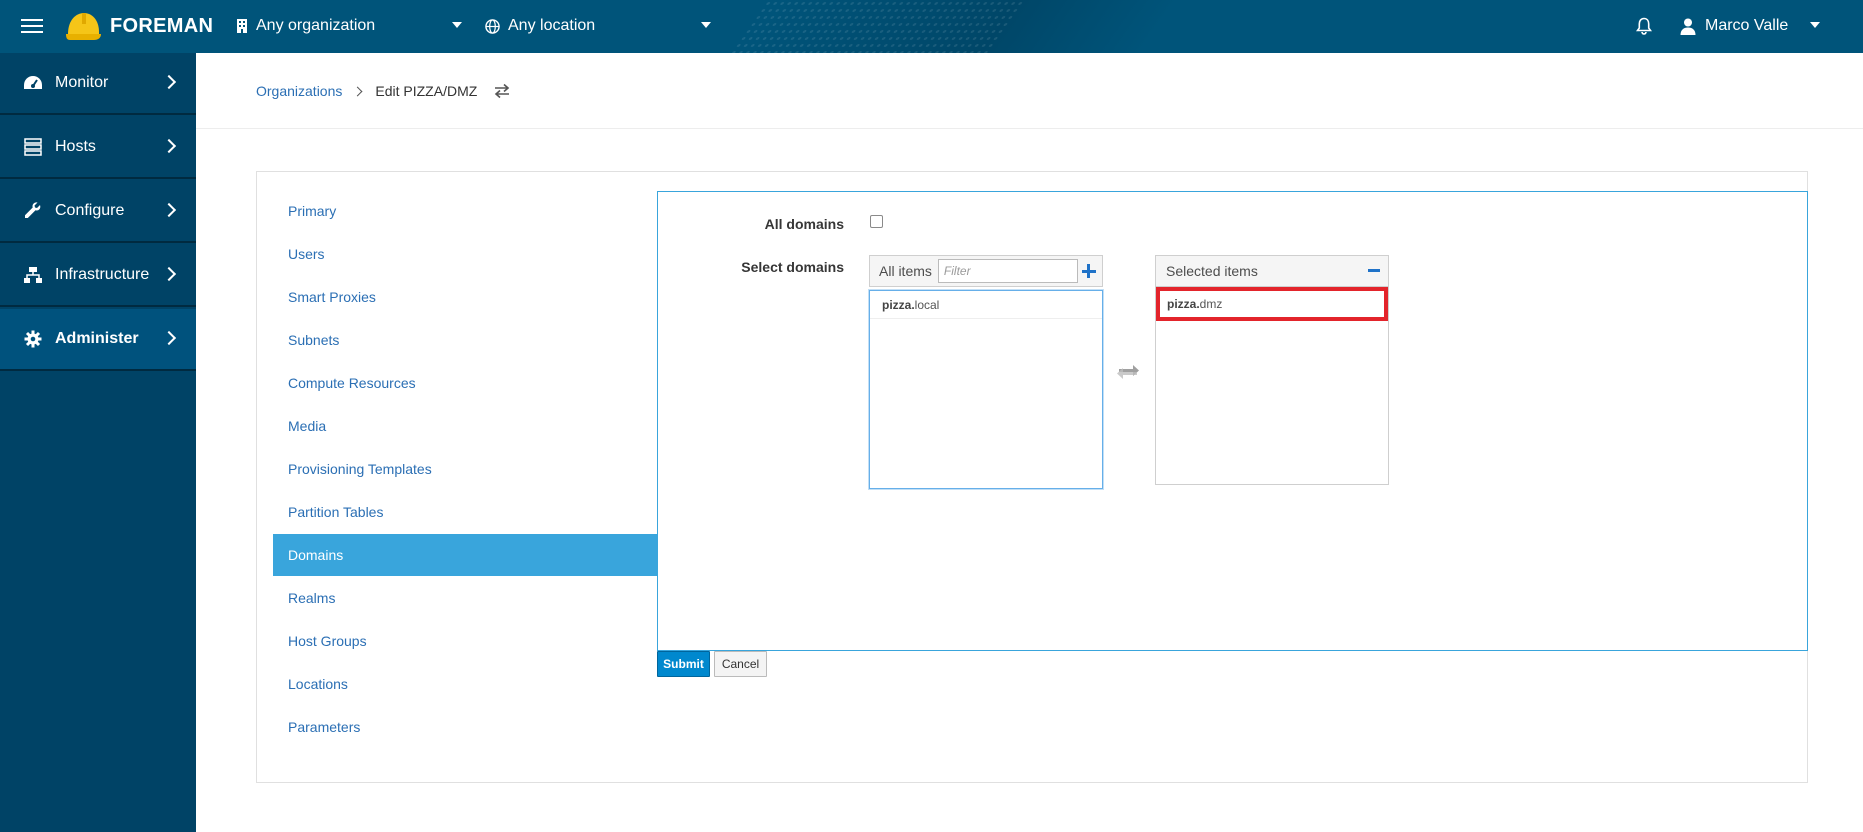  Describe the element at coordinates (986, 305) in the screenshot. I see `list-item: pizza. local` at that location.